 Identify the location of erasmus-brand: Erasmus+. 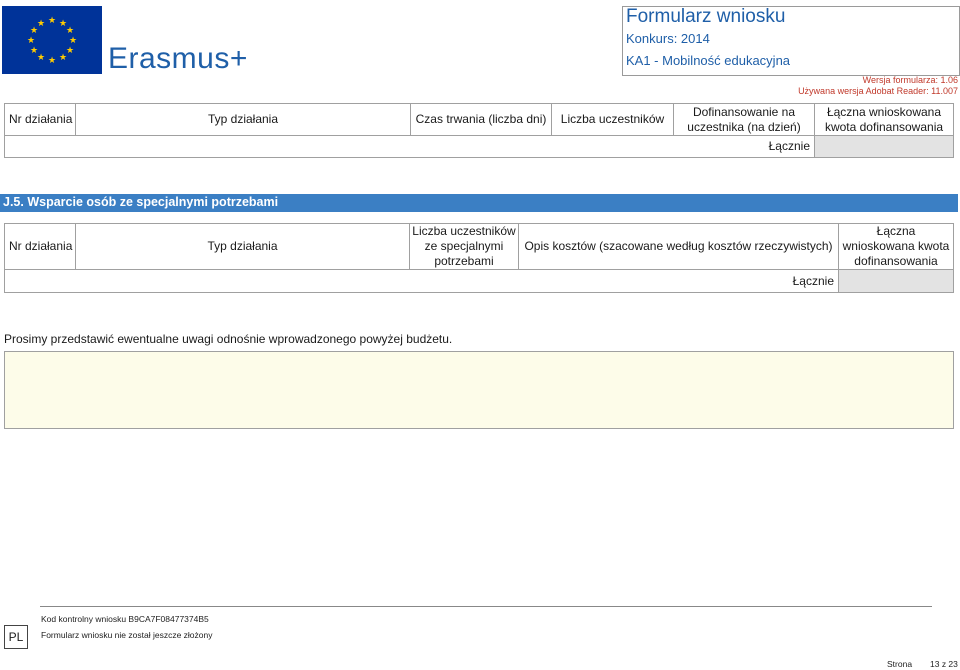
(178, 58).